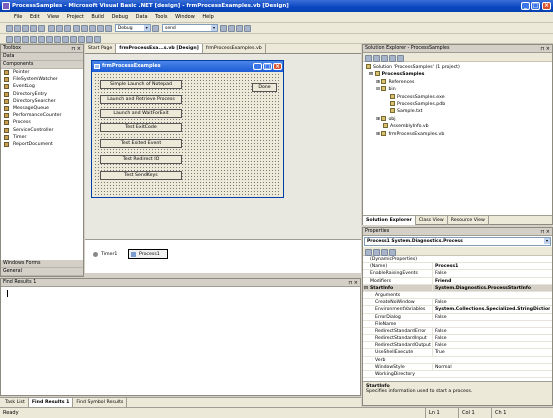 The height and width of the screenshot is (418, 553). I want to click on save-all-icon, so click(41, 28).